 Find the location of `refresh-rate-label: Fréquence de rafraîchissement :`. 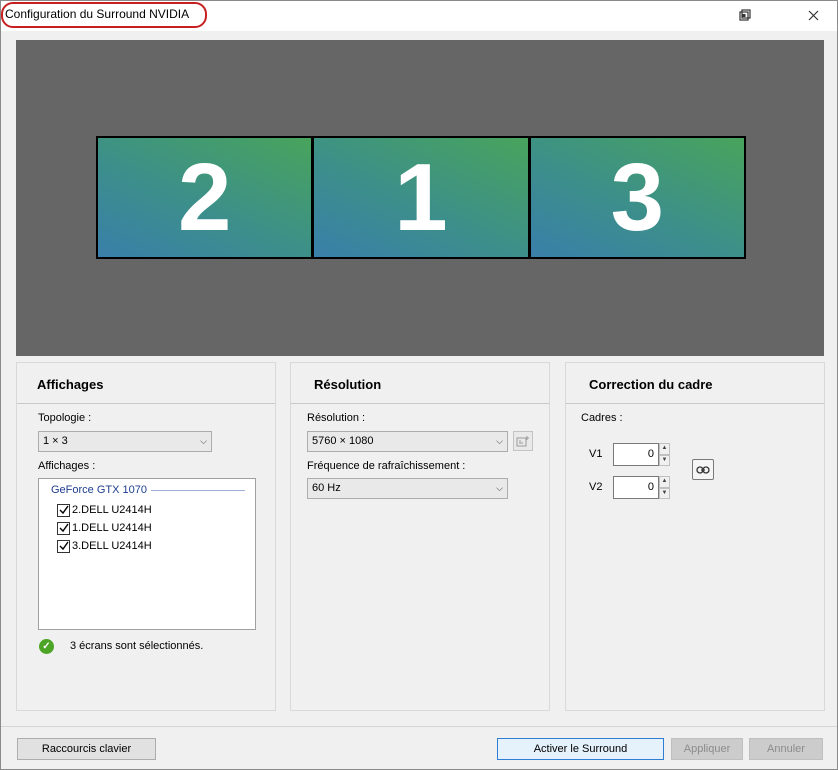

refresh-rate-label: Fréquence de rafraîchissement : is located at coordinates (386, 466).